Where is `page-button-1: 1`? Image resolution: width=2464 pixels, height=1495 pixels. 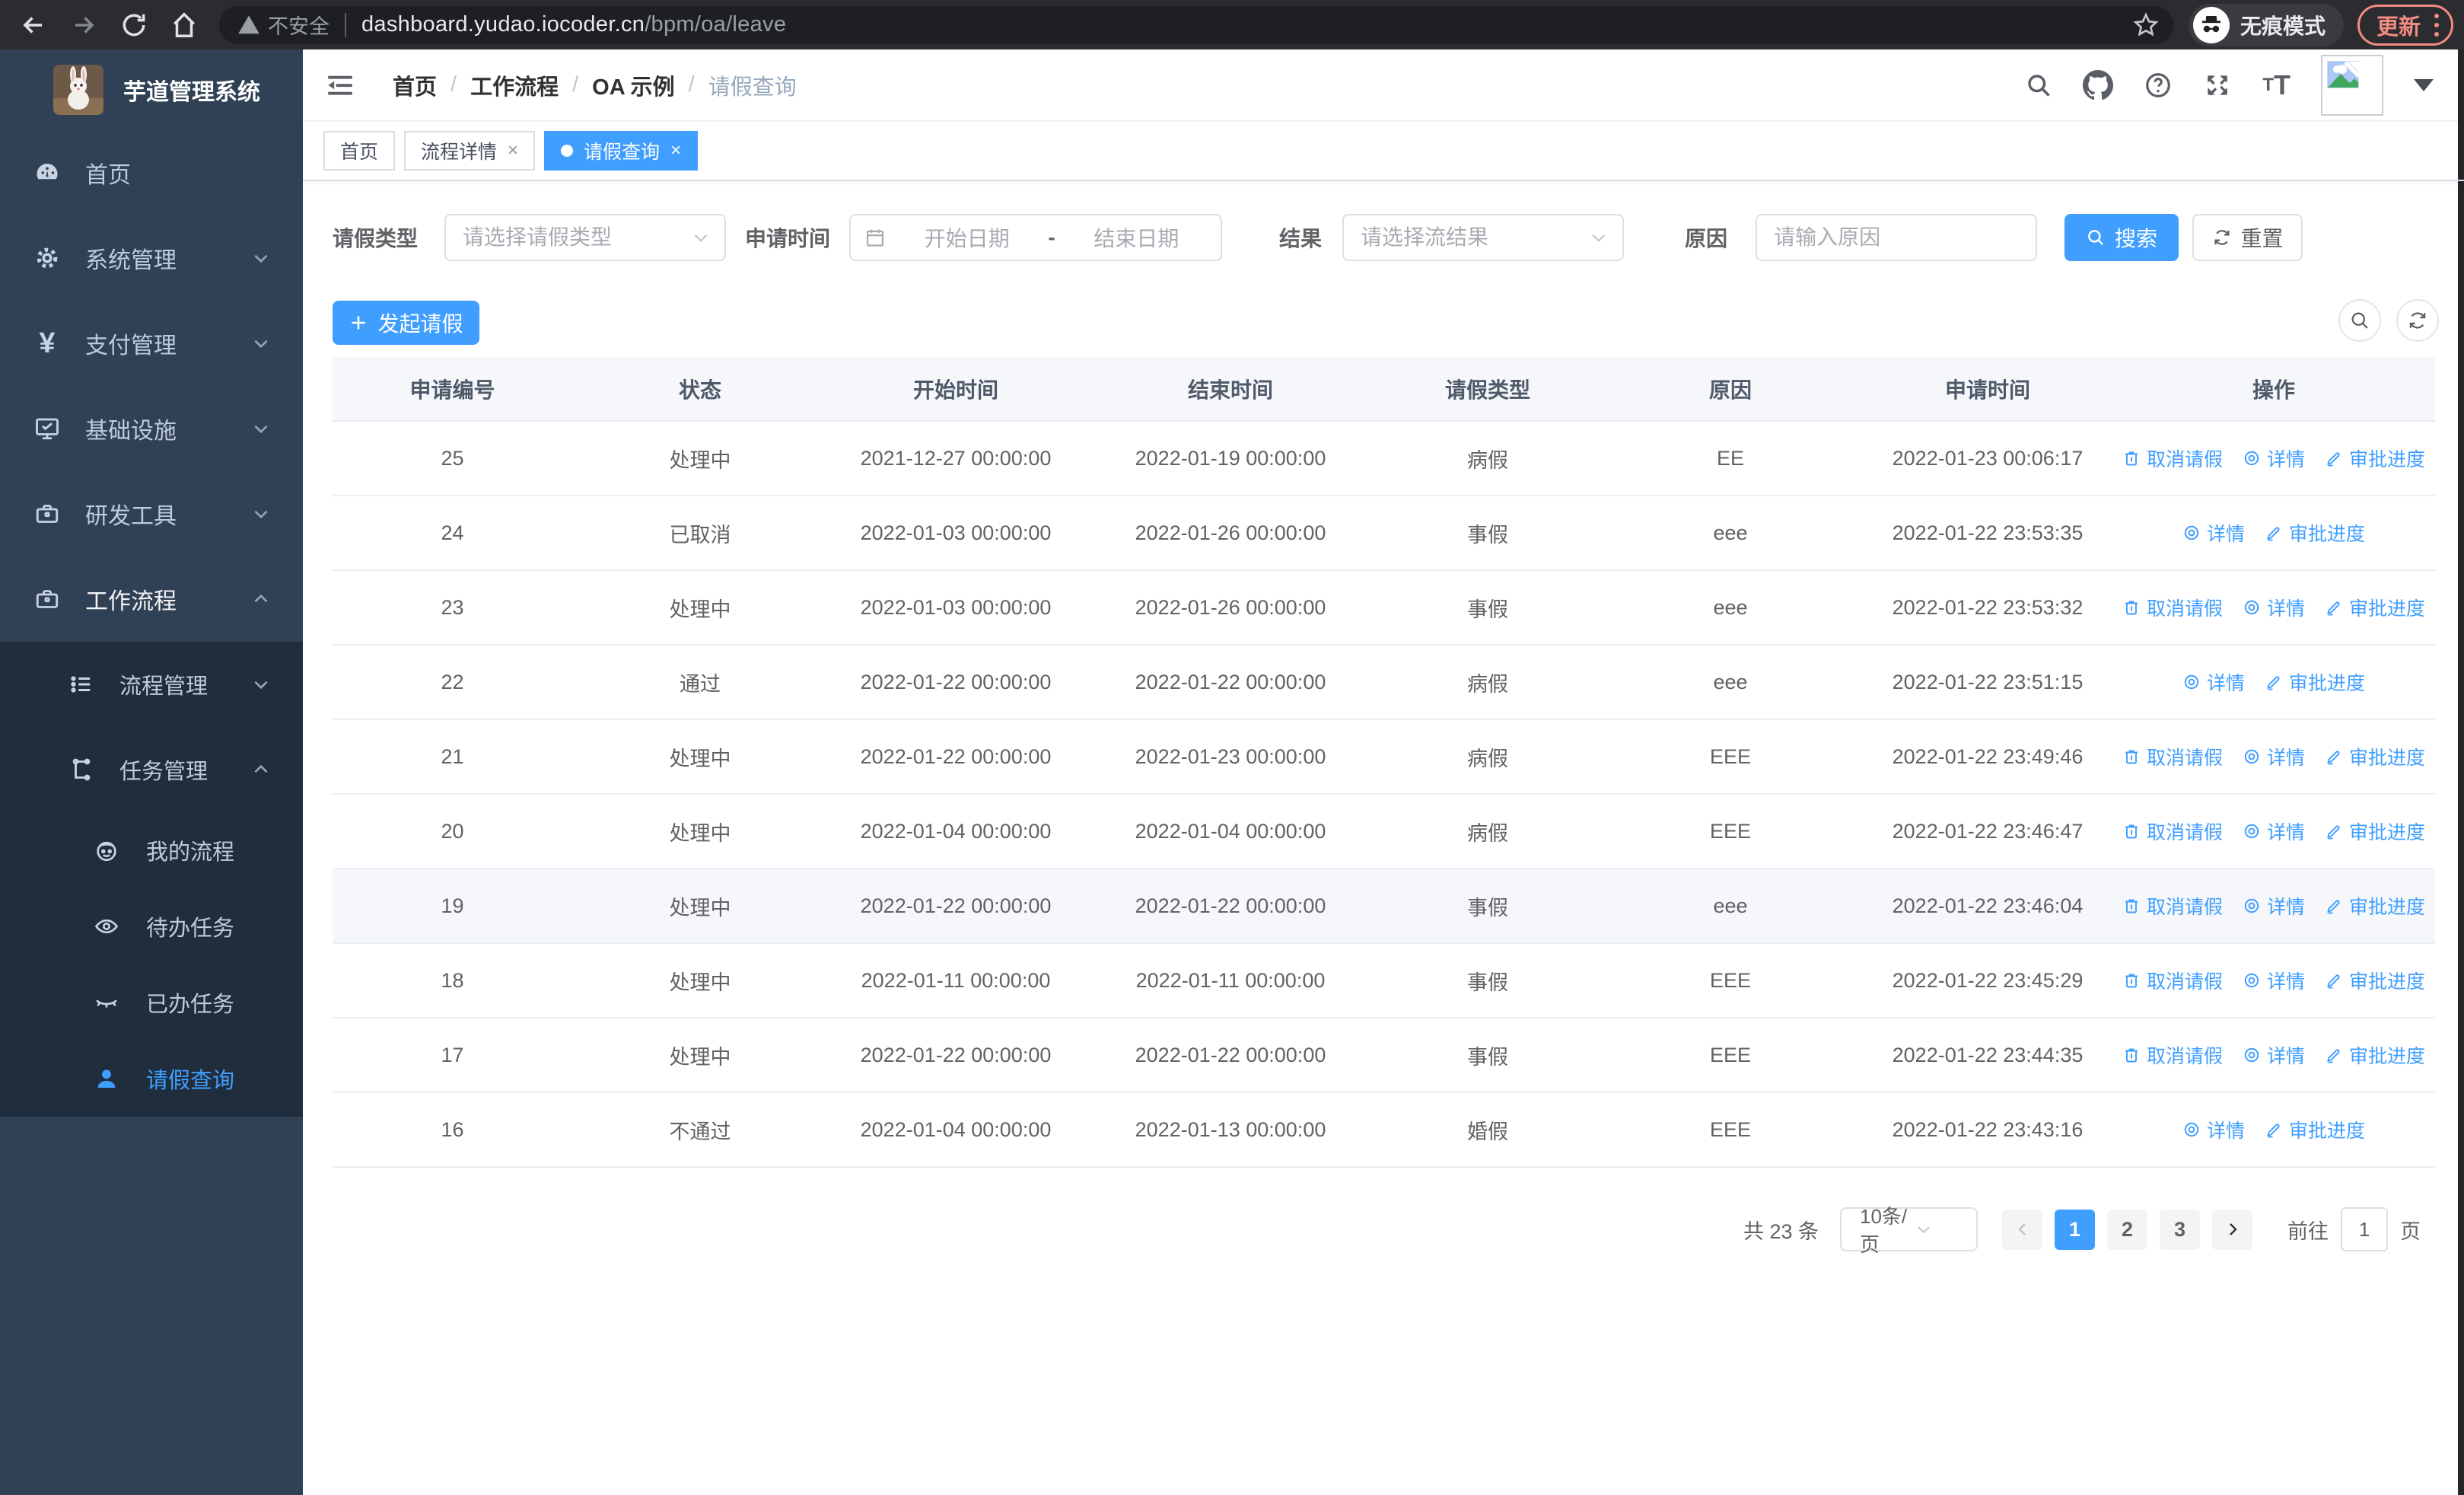
page-button-1: 1 is located at coordinates (2075, 1230).